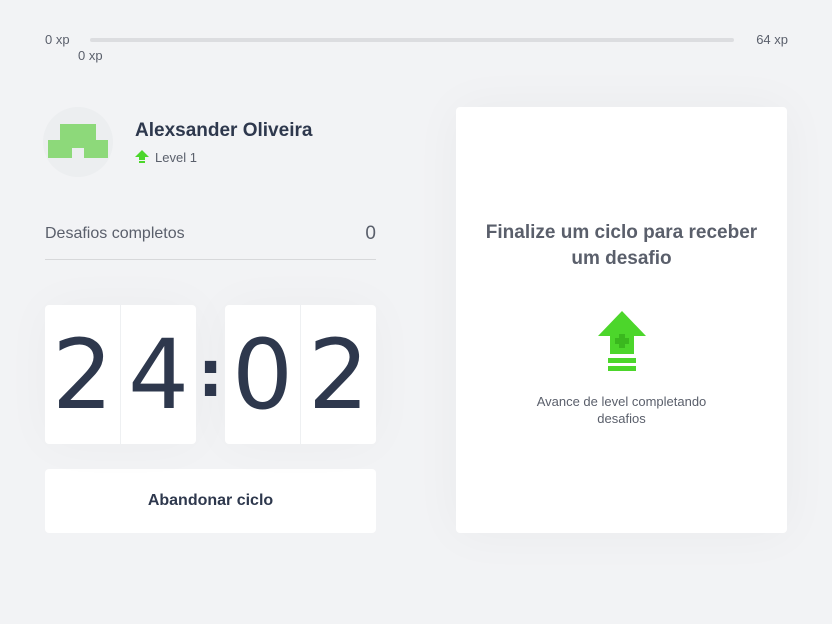 The image size is (832, 624). I want to click on countdown-timer: 2 4 : 0 2, so click(210, 374).